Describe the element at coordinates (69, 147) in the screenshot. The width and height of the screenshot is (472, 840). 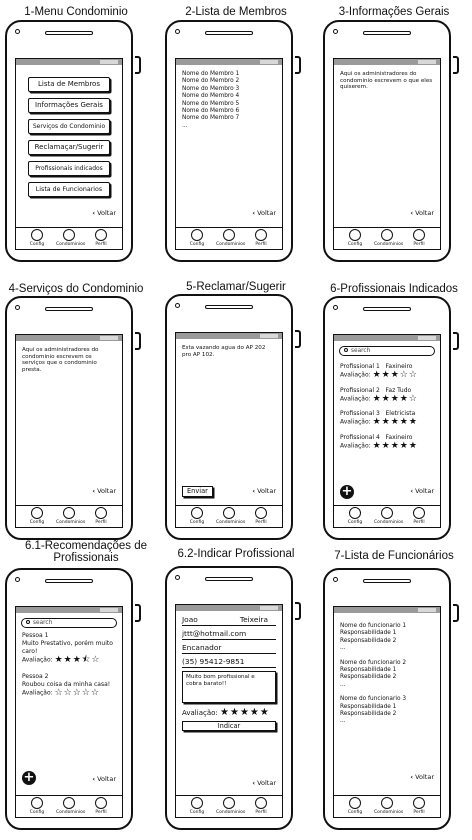
I see `reclamar-sugerir-button: Reclamaçar/Sugerir` at that location.